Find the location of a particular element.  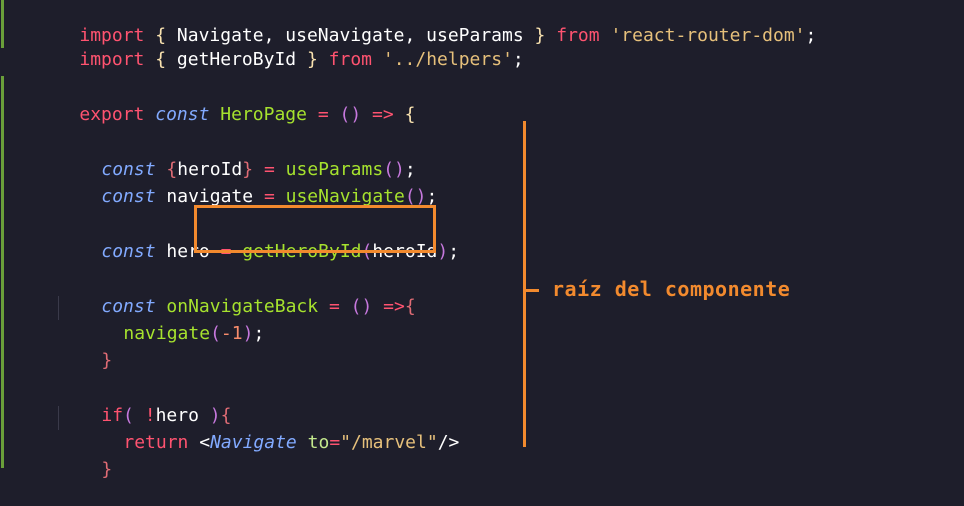

code-line-5: const navigate = useNavigate(); is located at coordinates (247, 184).